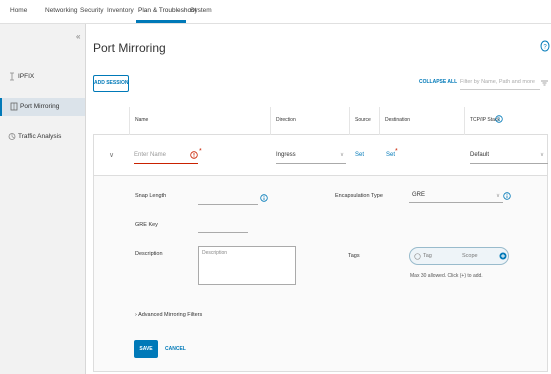 The width and height of the screenshot is (551, 374). I want to click on gre-key-input, so click(223, 232).